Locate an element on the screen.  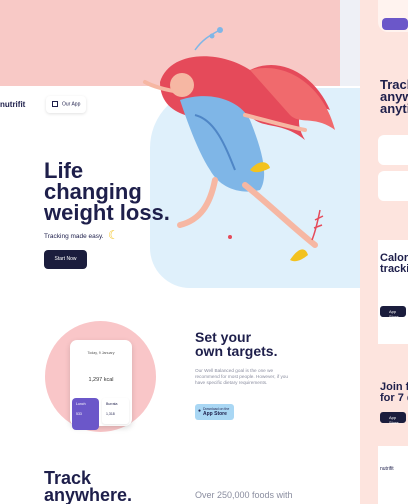
targets-heading-line-1: Set your is located at coordinates (223, 337).